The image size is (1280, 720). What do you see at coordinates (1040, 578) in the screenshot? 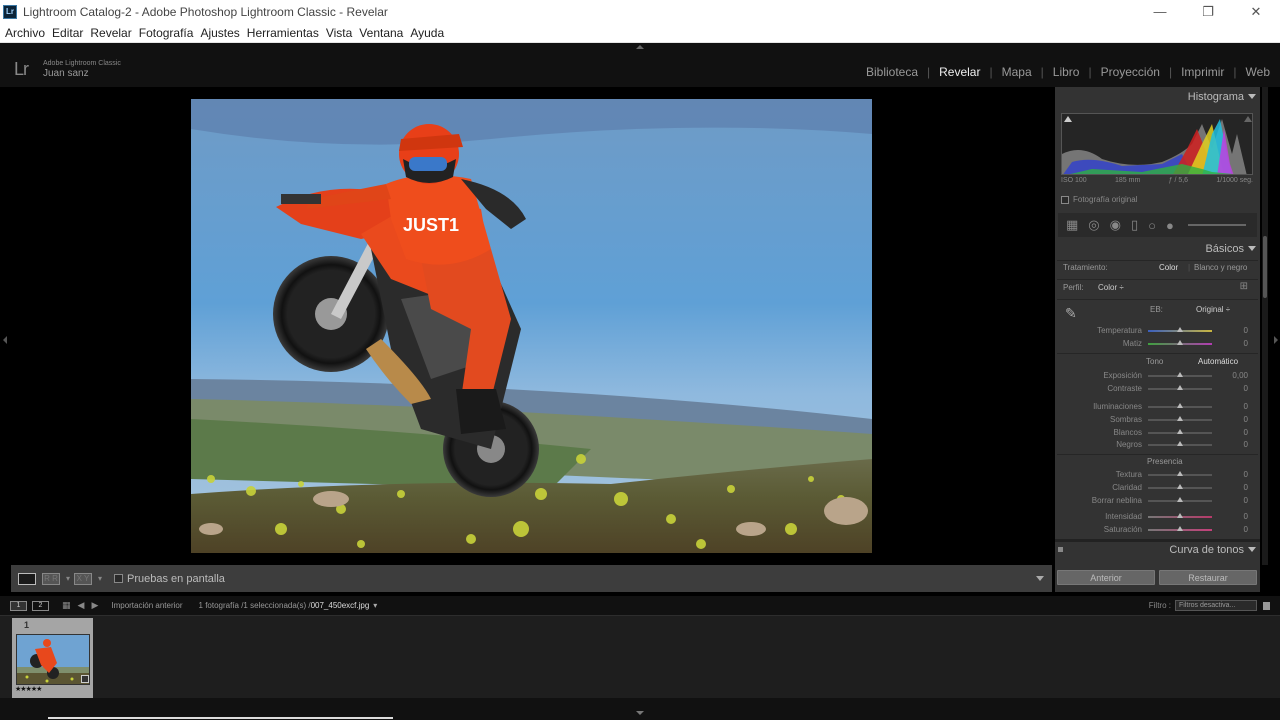
I see `toolbar-options-chevron-icon` at bounding box center [1040, 578].